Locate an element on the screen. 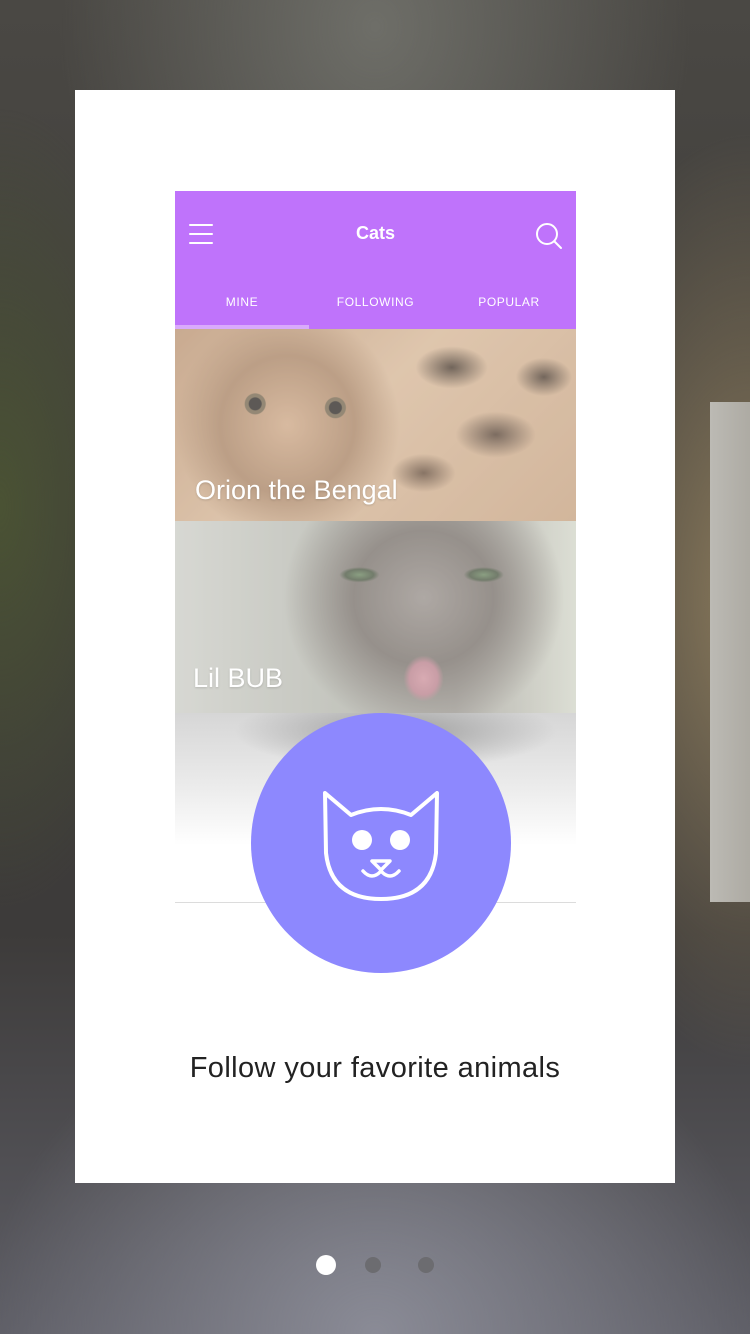 The height and width of the screenshot is (1334, 750). feed-item-label: Lil BUB is located at coordinates (238, 678).